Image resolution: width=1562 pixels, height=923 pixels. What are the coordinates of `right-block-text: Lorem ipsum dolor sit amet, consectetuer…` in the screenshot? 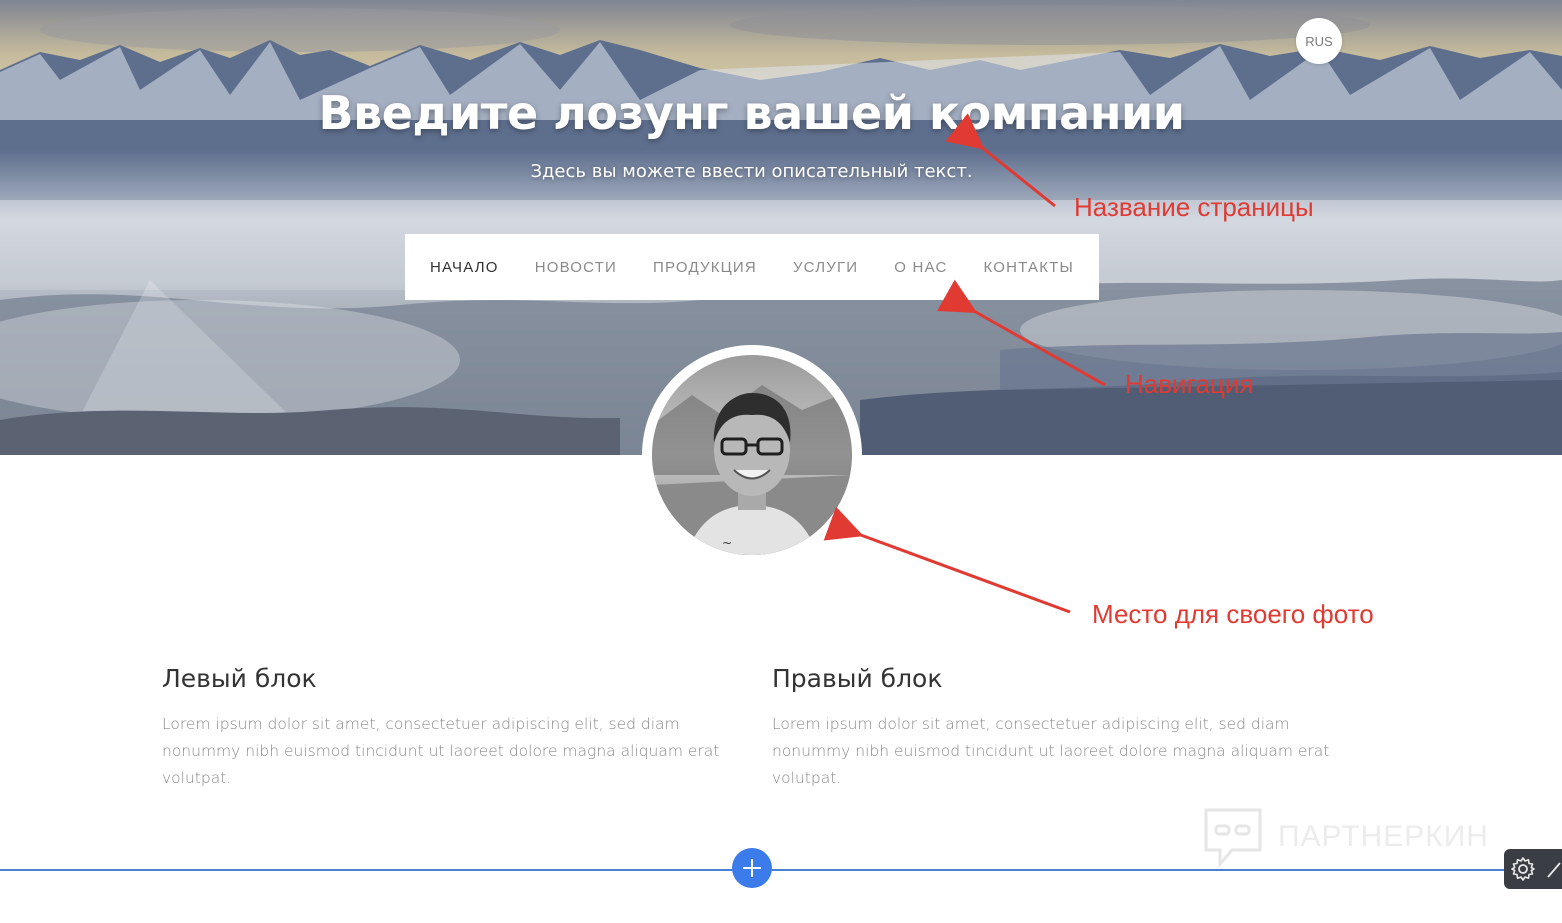 It's located at (1057, 751).